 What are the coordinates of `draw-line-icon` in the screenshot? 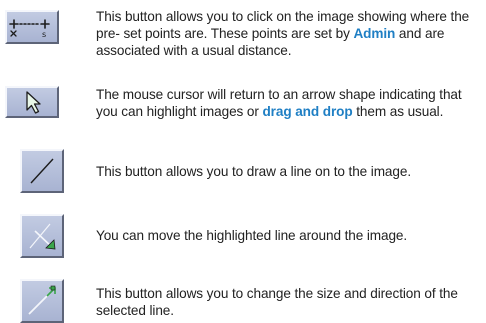 It's located at (42, 171).